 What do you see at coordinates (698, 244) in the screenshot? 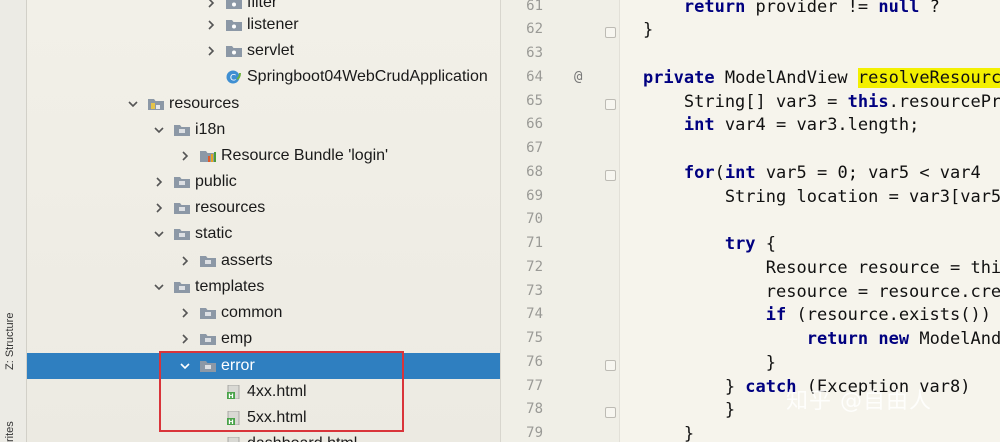
I see `code-line: try {` at bounding box center [698, 244].